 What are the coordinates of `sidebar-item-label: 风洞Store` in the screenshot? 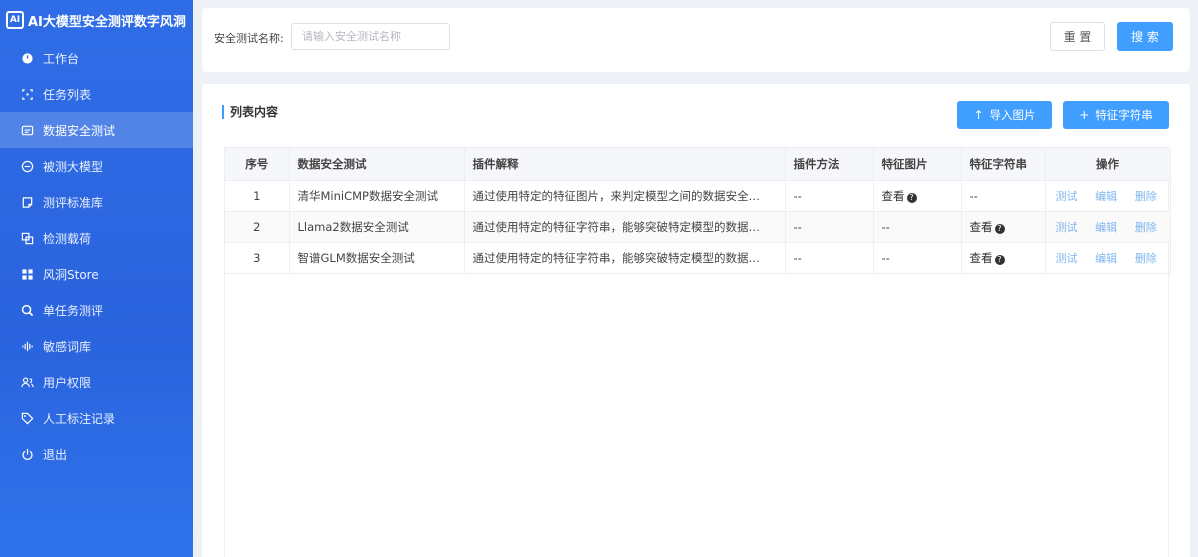 It's located at (71, 274).